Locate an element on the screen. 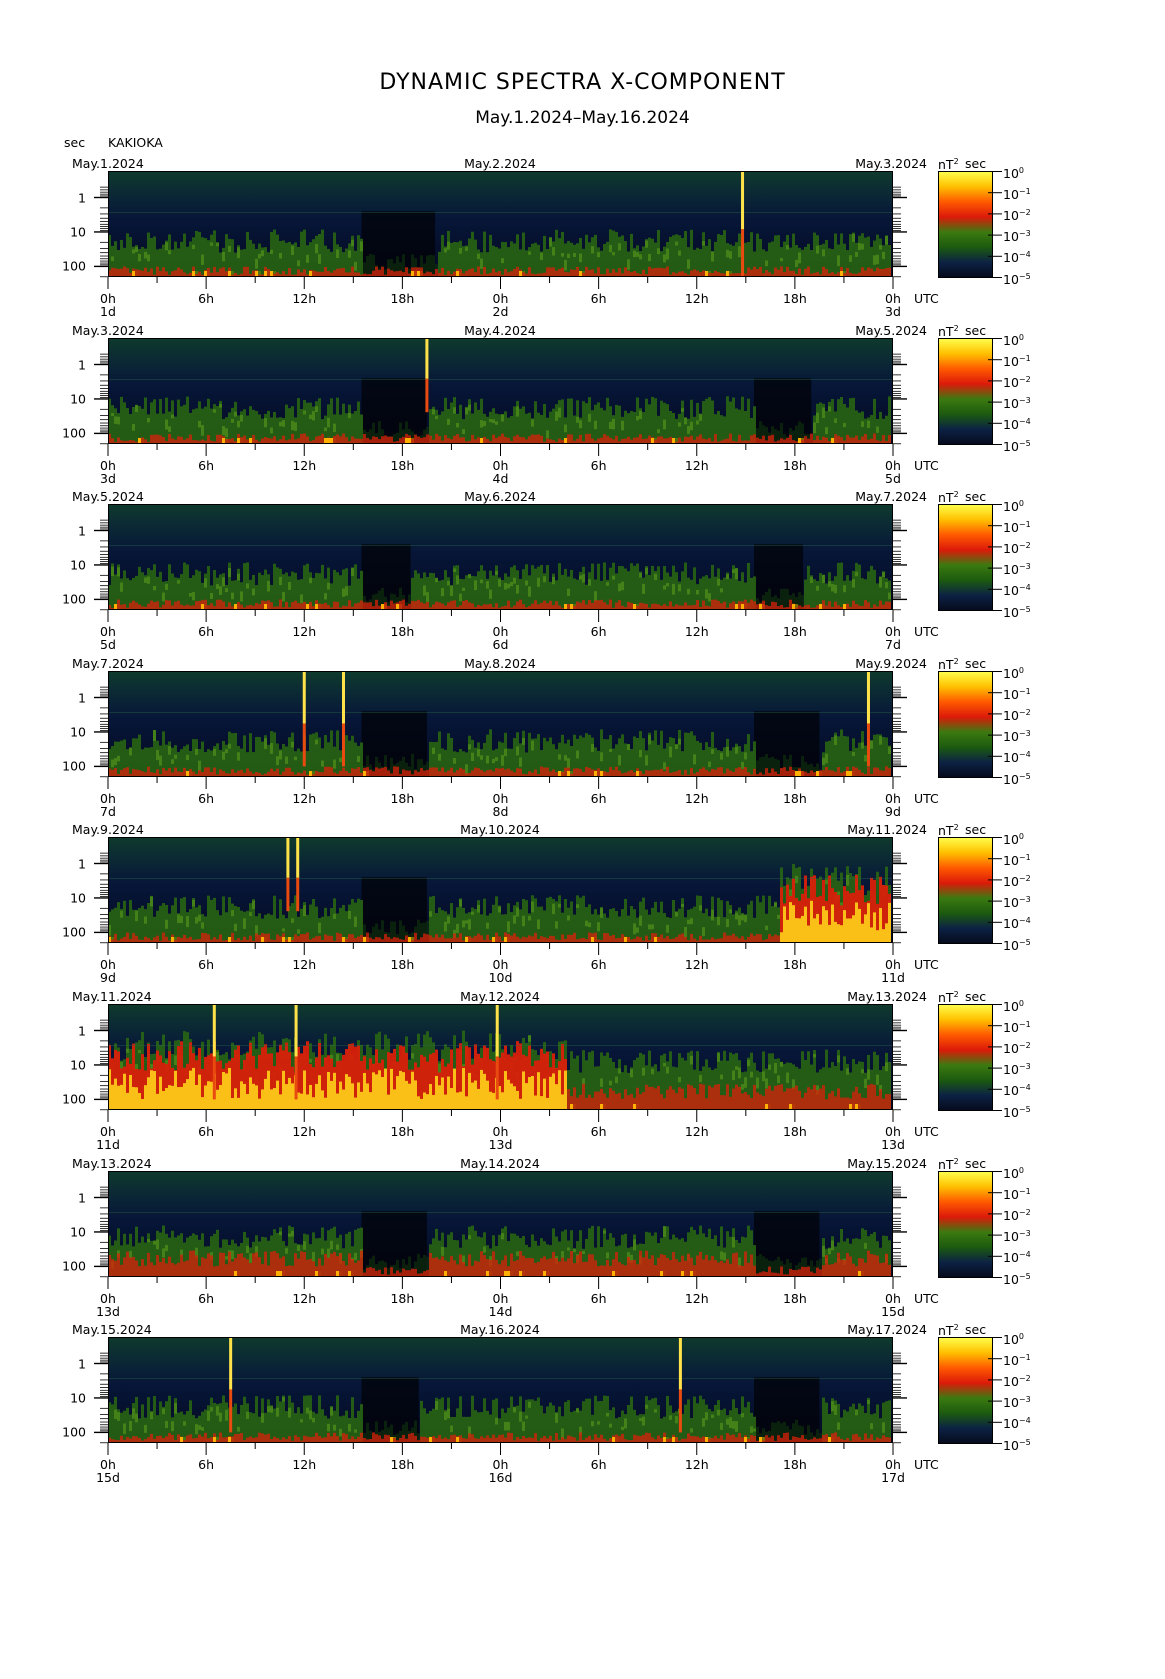 This screenshot has height=1679, width=1165. date-right-label: May.7.2024 is located at coordinates (891, 496).